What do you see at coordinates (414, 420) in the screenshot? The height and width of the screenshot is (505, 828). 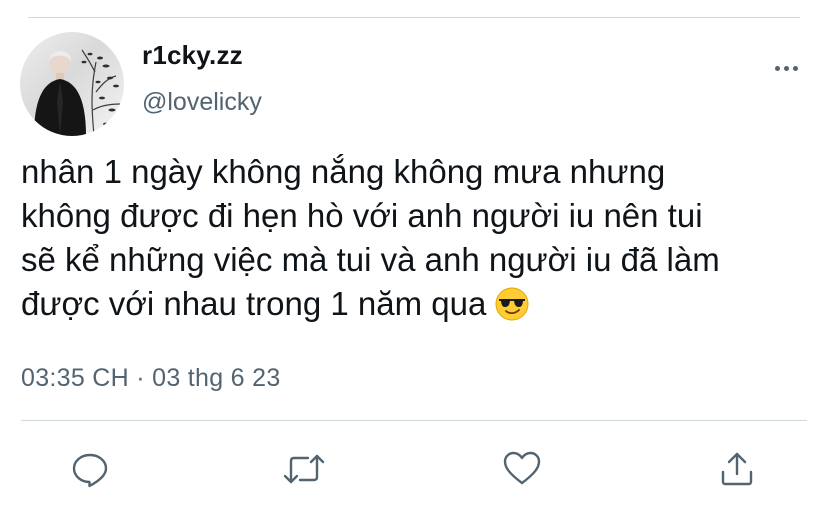 I see `bottom-divider` at bounding box center [414, 420].